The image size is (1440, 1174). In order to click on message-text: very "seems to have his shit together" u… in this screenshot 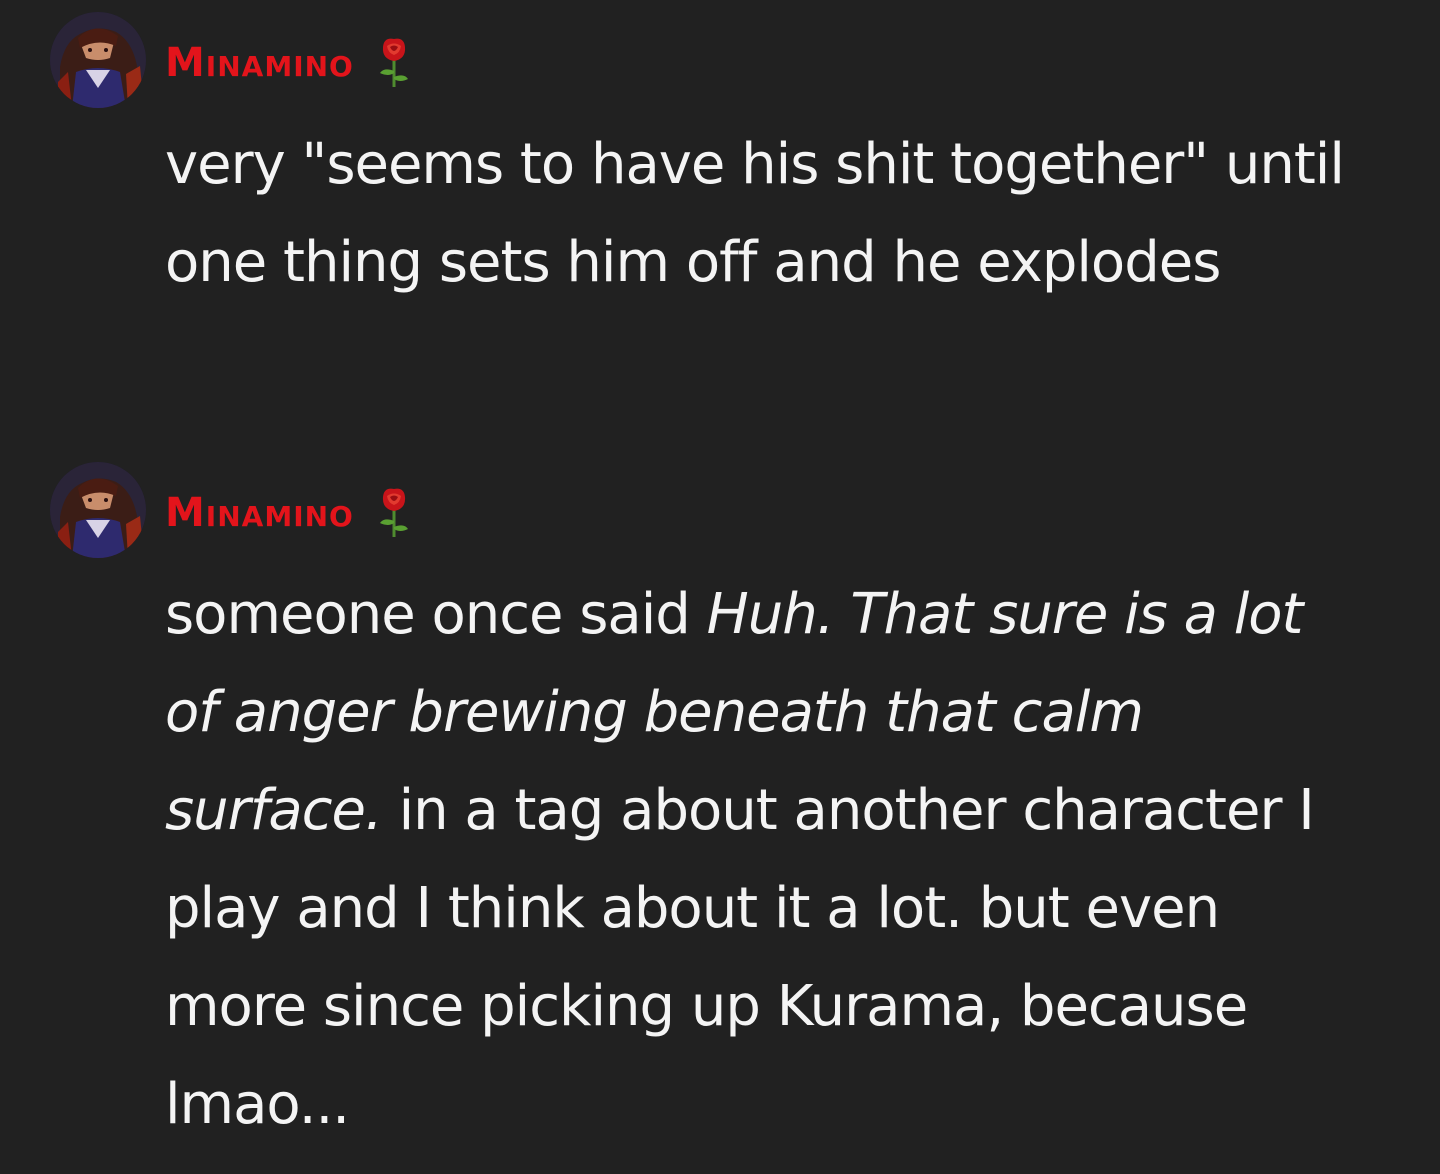, I will do `click(755, 213)`.